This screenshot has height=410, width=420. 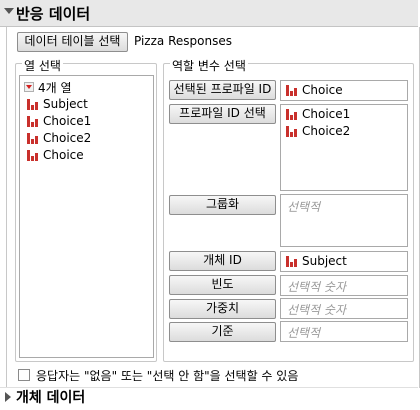 What do you see at coordinates (65, 104) in the screenshot?
I see `column-item-label: Subject` at bounding box center [65, 104].